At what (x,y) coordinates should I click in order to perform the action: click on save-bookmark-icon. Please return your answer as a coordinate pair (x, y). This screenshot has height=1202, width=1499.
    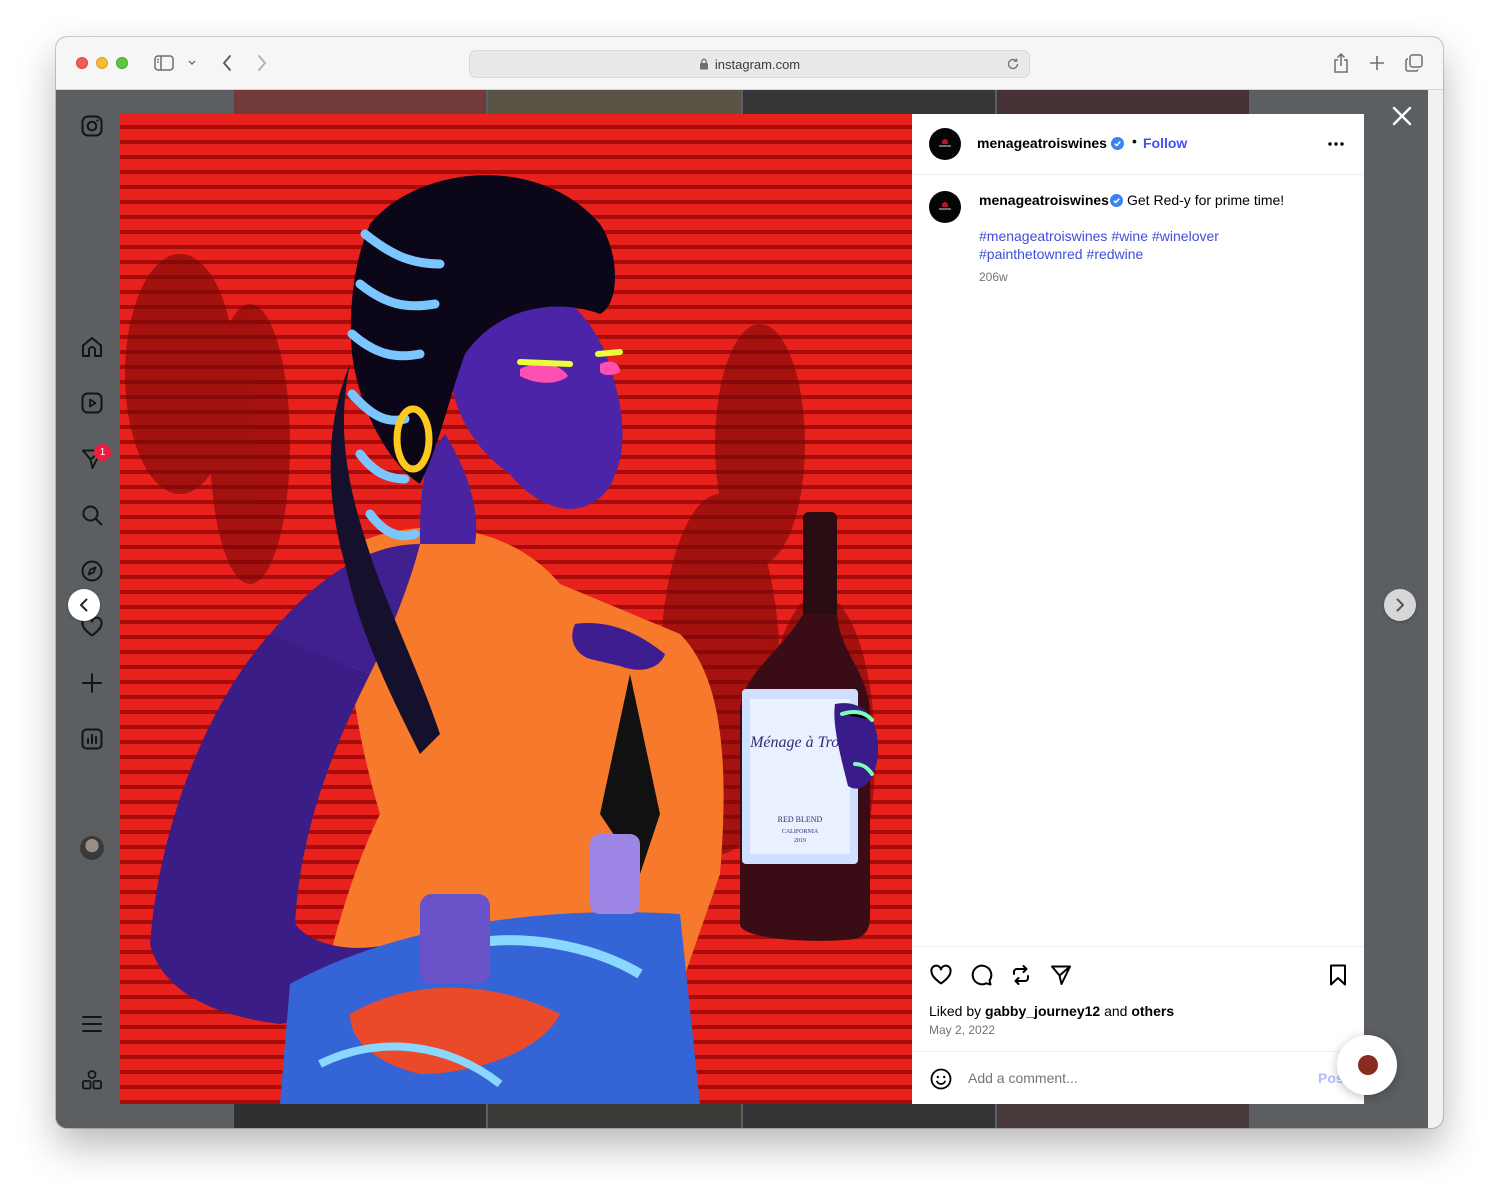
    Looking at the image, I should click on (1338, 975).